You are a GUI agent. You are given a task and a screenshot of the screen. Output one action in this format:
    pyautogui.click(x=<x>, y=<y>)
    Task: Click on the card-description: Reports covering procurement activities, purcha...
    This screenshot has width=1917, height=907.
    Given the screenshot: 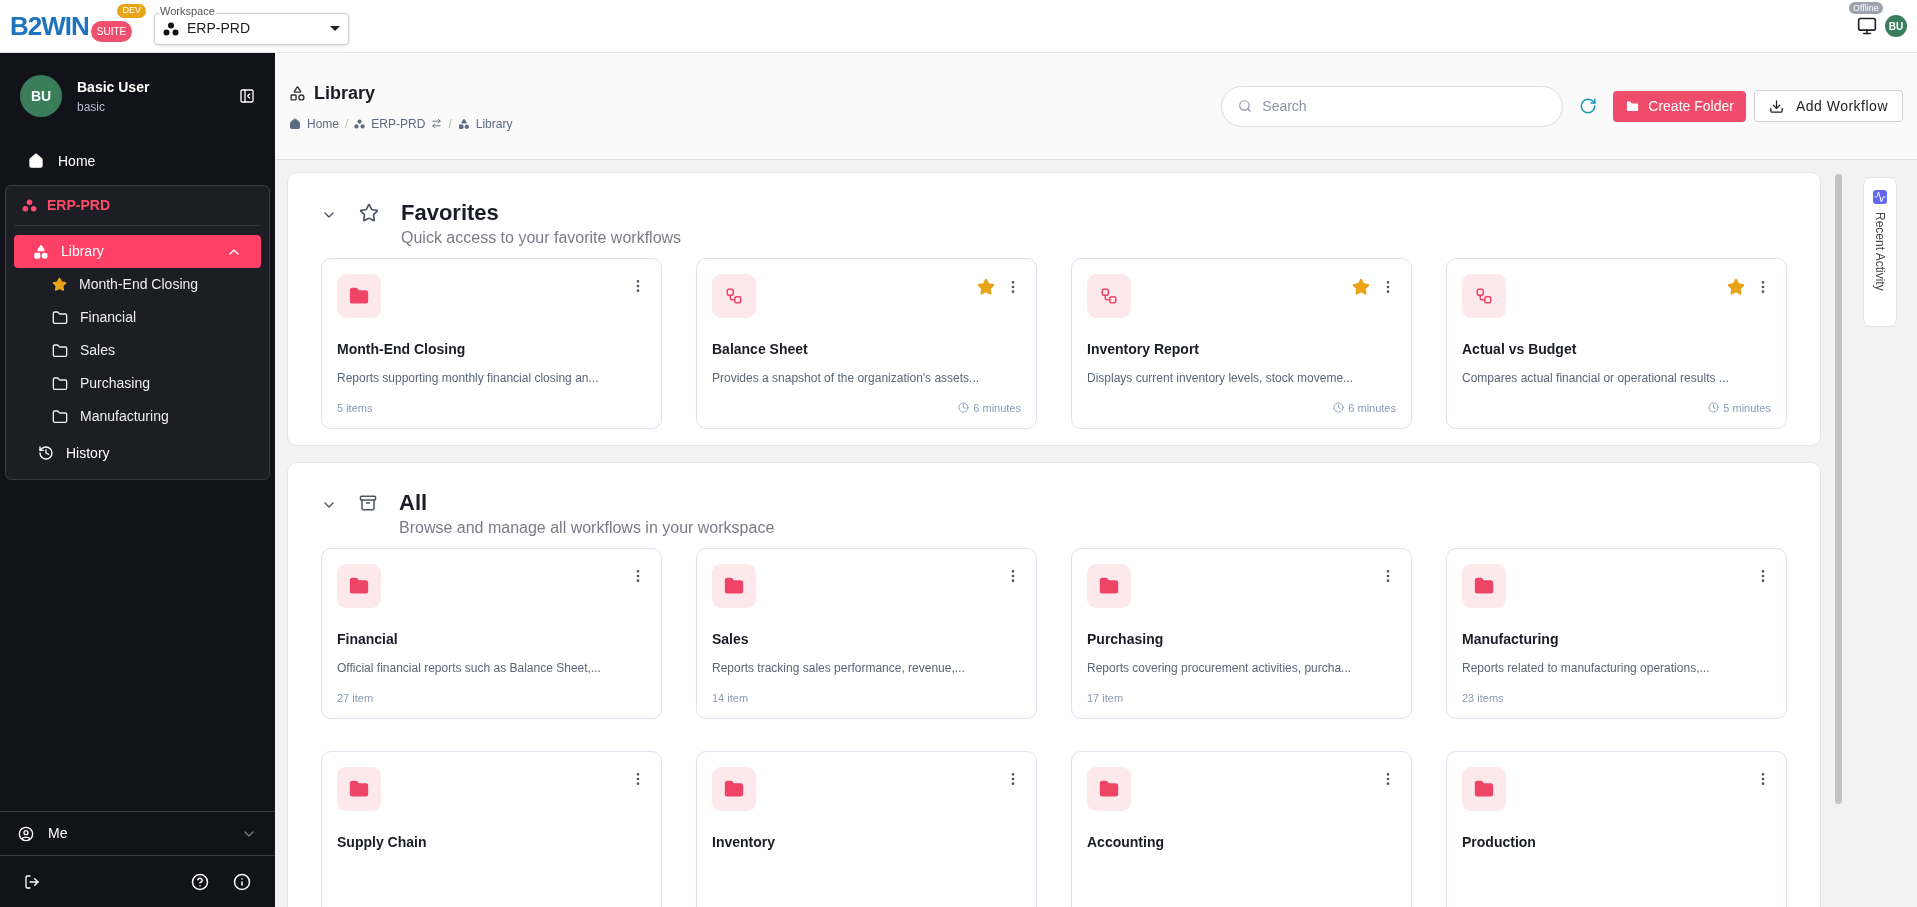 What is the action you would take?
    pyautogui.click(x=1220, y=668)
    